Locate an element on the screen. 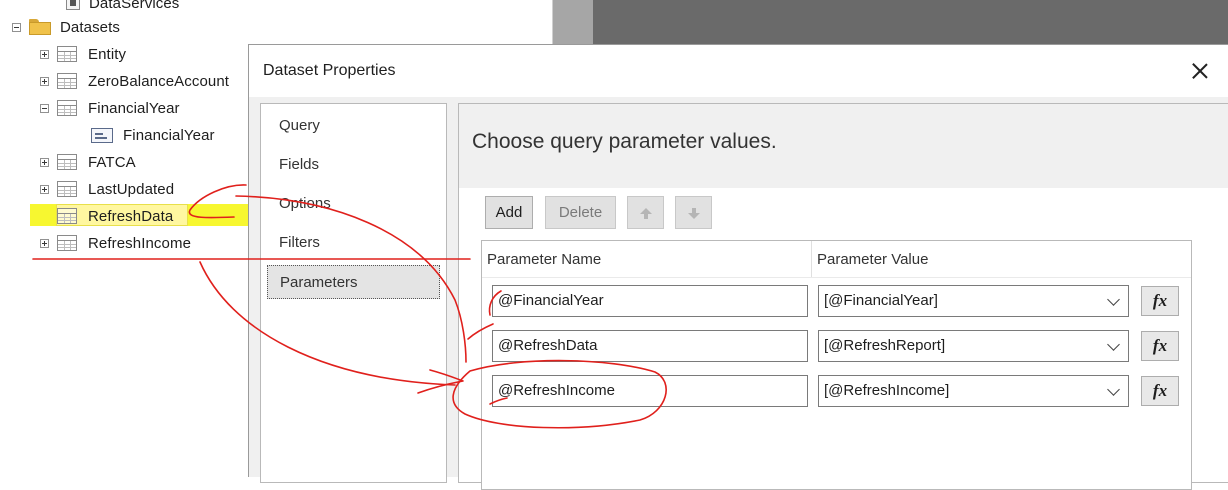  parameter-value-text: [@RefreshReport] is located at coordinates (885, 345).